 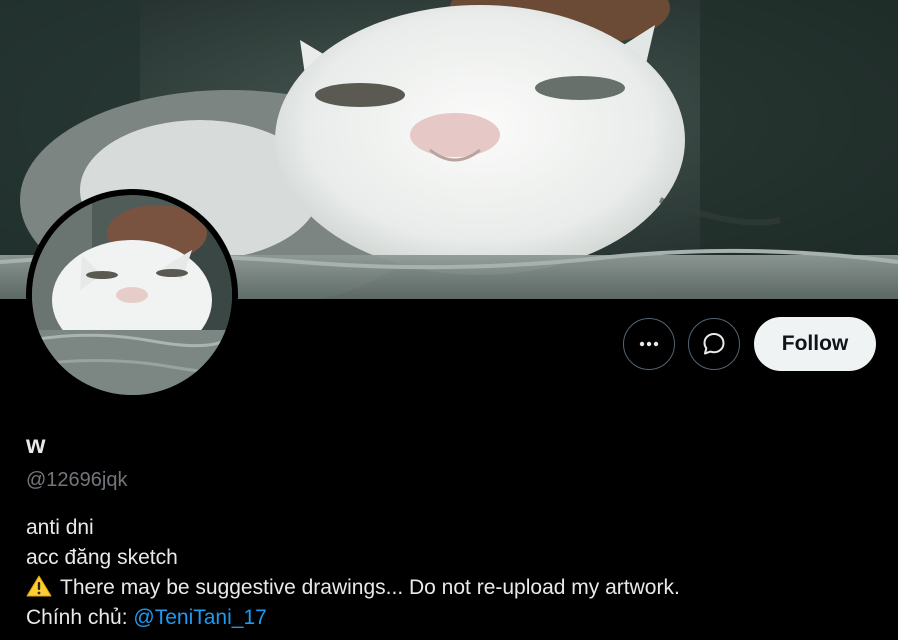 I want to click on message-bubble-icon, so click(x=714, y=344).